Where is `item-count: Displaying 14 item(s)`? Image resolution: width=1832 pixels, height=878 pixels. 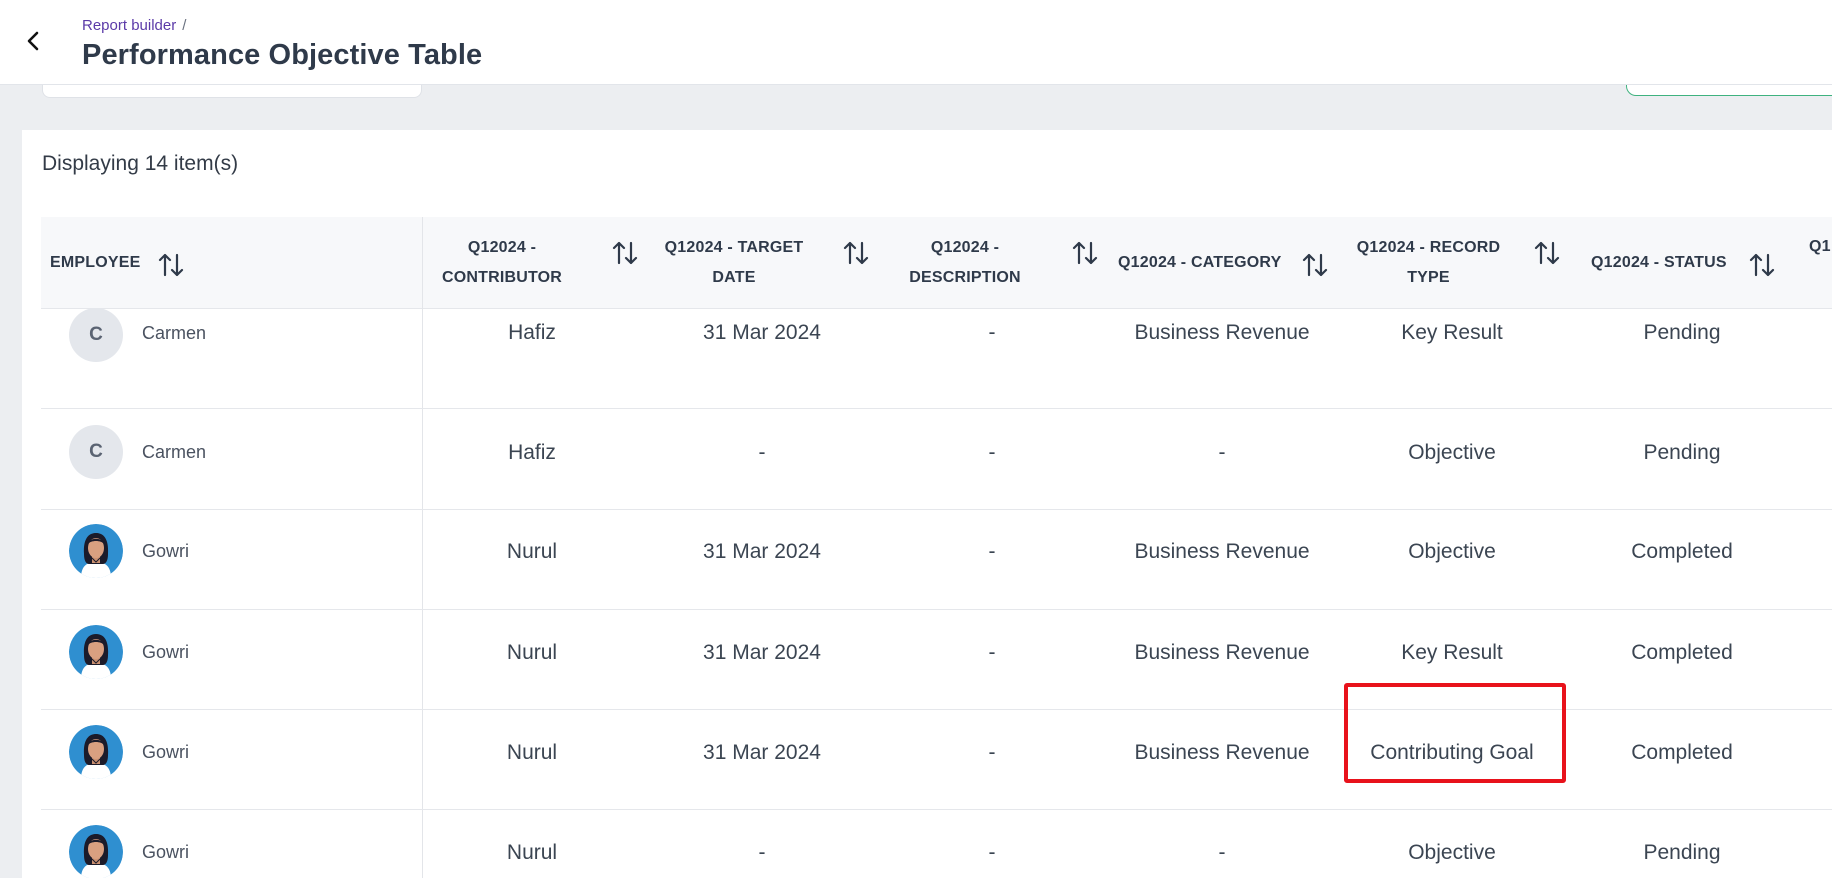
item-count: Displaying 14 item(s) is located at coordinates (140, 163).